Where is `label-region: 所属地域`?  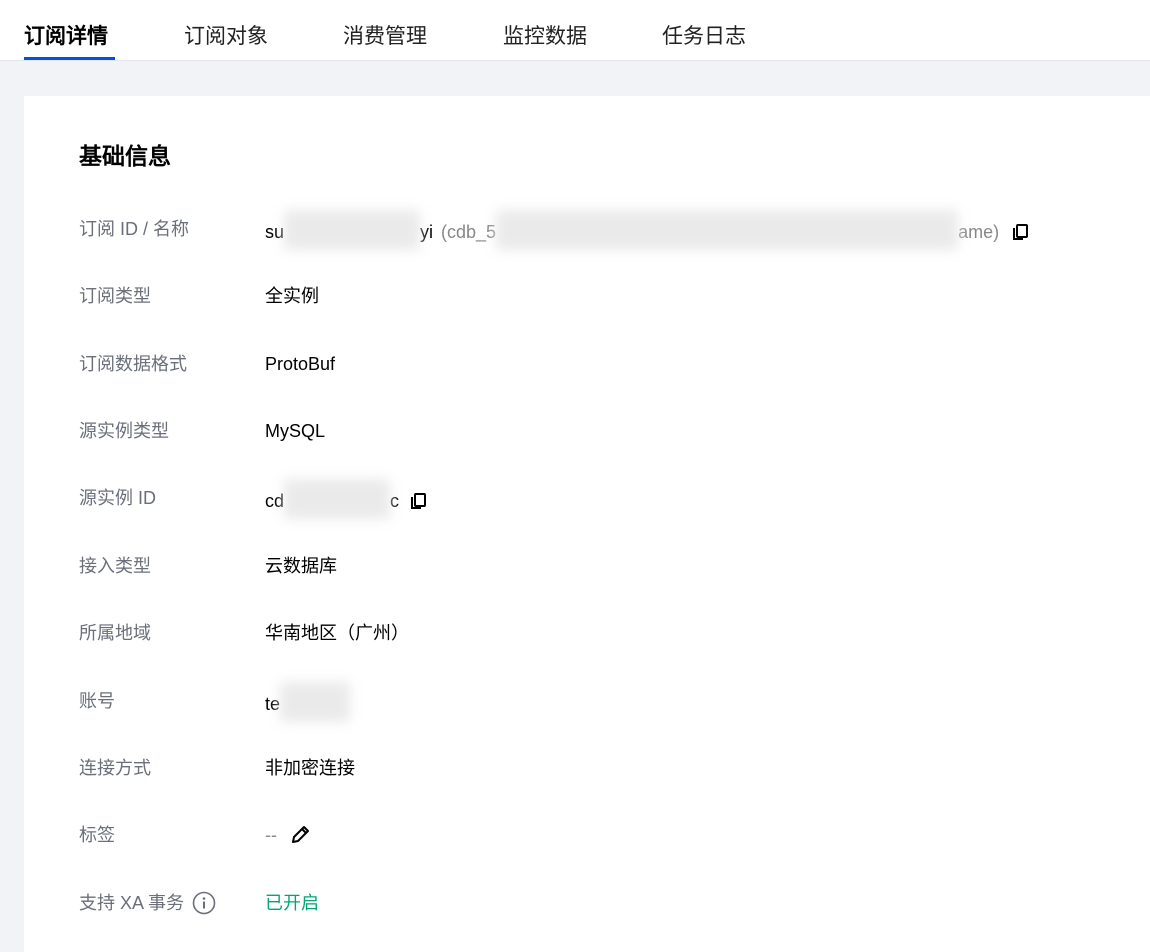
label-region: 所属地域 is located at coordinates (115, 633).